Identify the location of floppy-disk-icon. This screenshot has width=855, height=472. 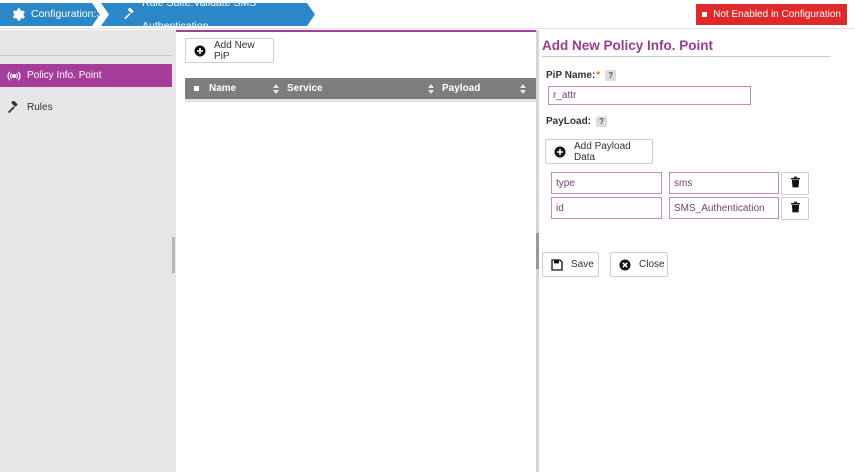
(557, 264).